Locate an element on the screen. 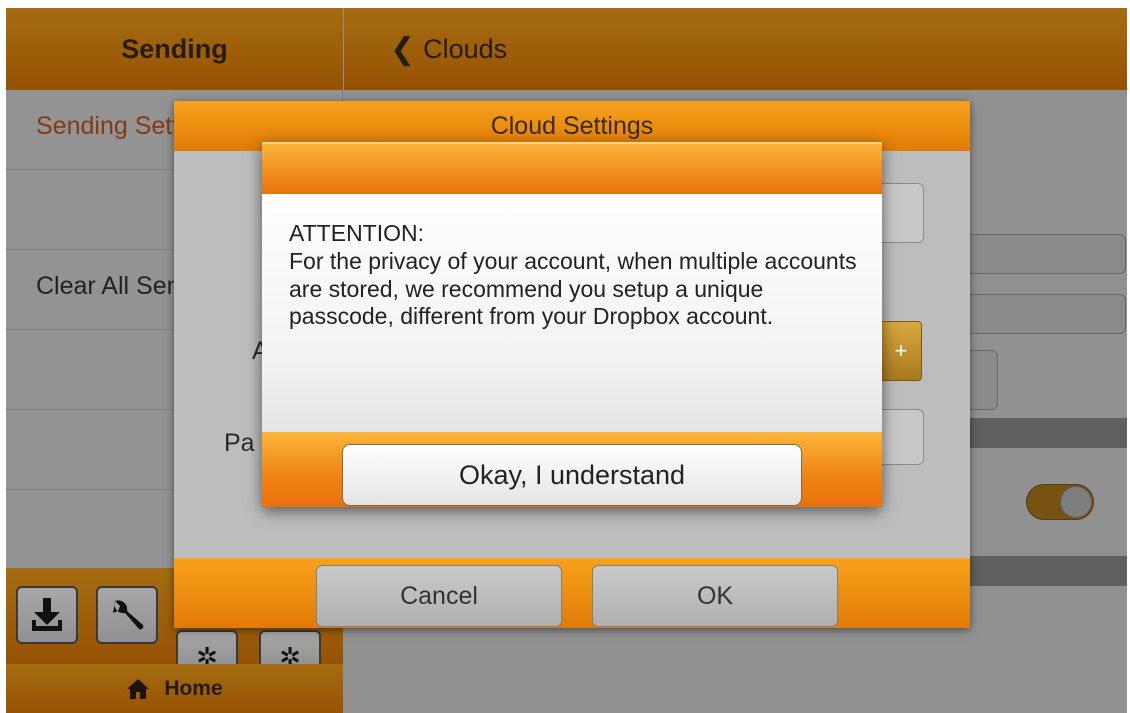 Image resolution: width=1130 pixels, height=713 pixels. cancel-button: Cancel is located at coordinates (439, 596).